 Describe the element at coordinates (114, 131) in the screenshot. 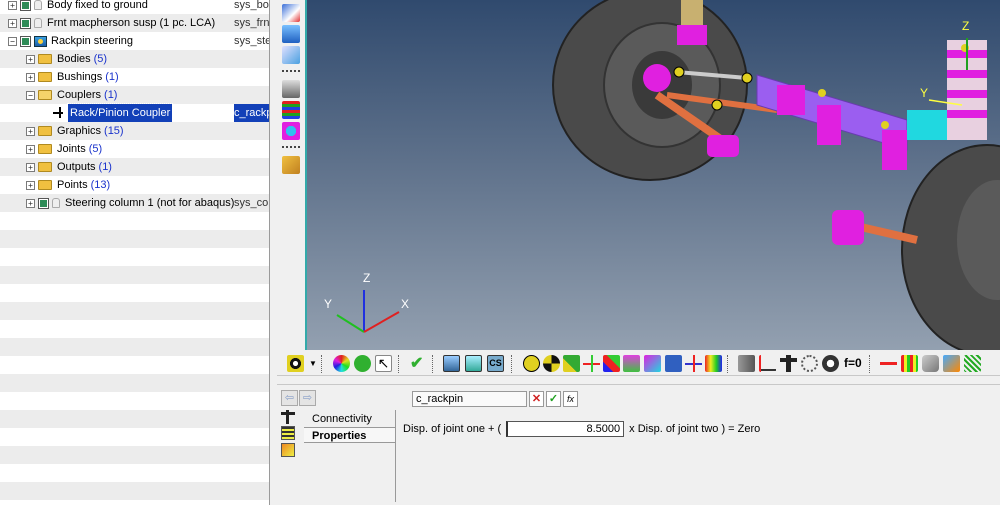

I see `item-count: (15)` at that location.